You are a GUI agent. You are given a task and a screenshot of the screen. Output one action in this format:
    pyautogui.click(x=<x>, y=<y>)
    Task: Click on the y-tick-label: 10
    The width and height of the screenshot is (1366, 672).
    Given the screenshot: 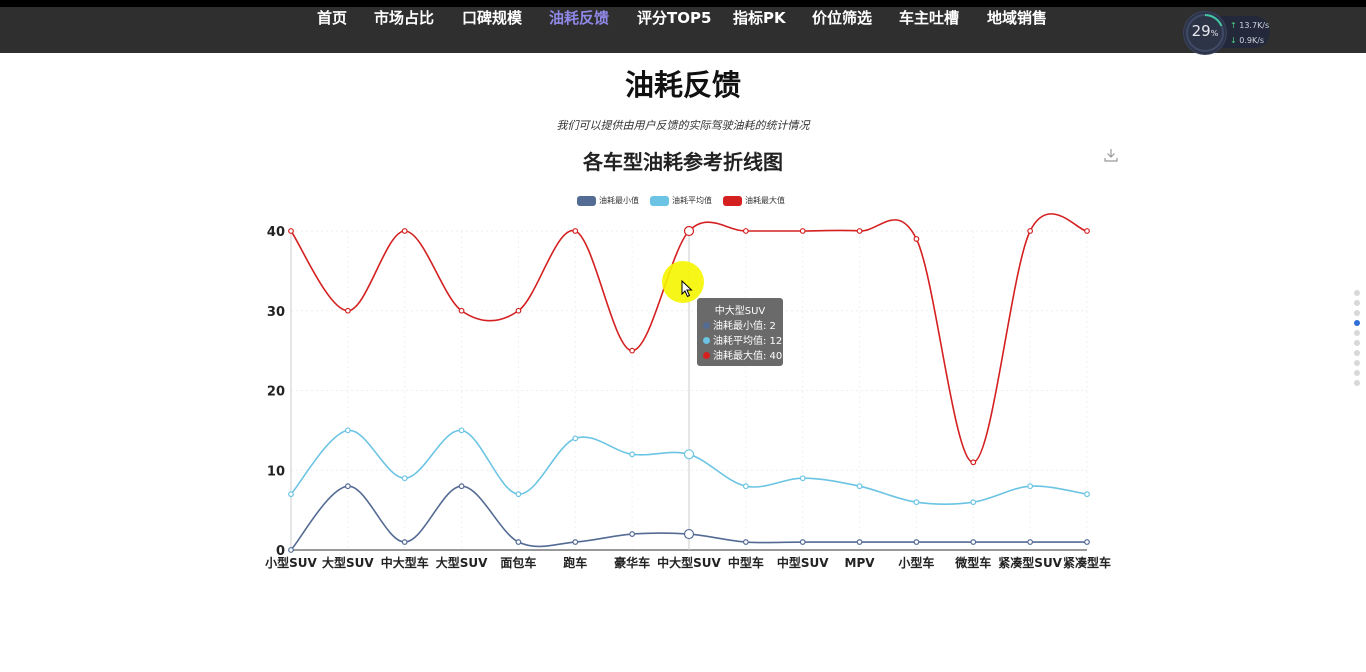 What is the action you would take?
    pyautogui.click(x=276, y=471)
    